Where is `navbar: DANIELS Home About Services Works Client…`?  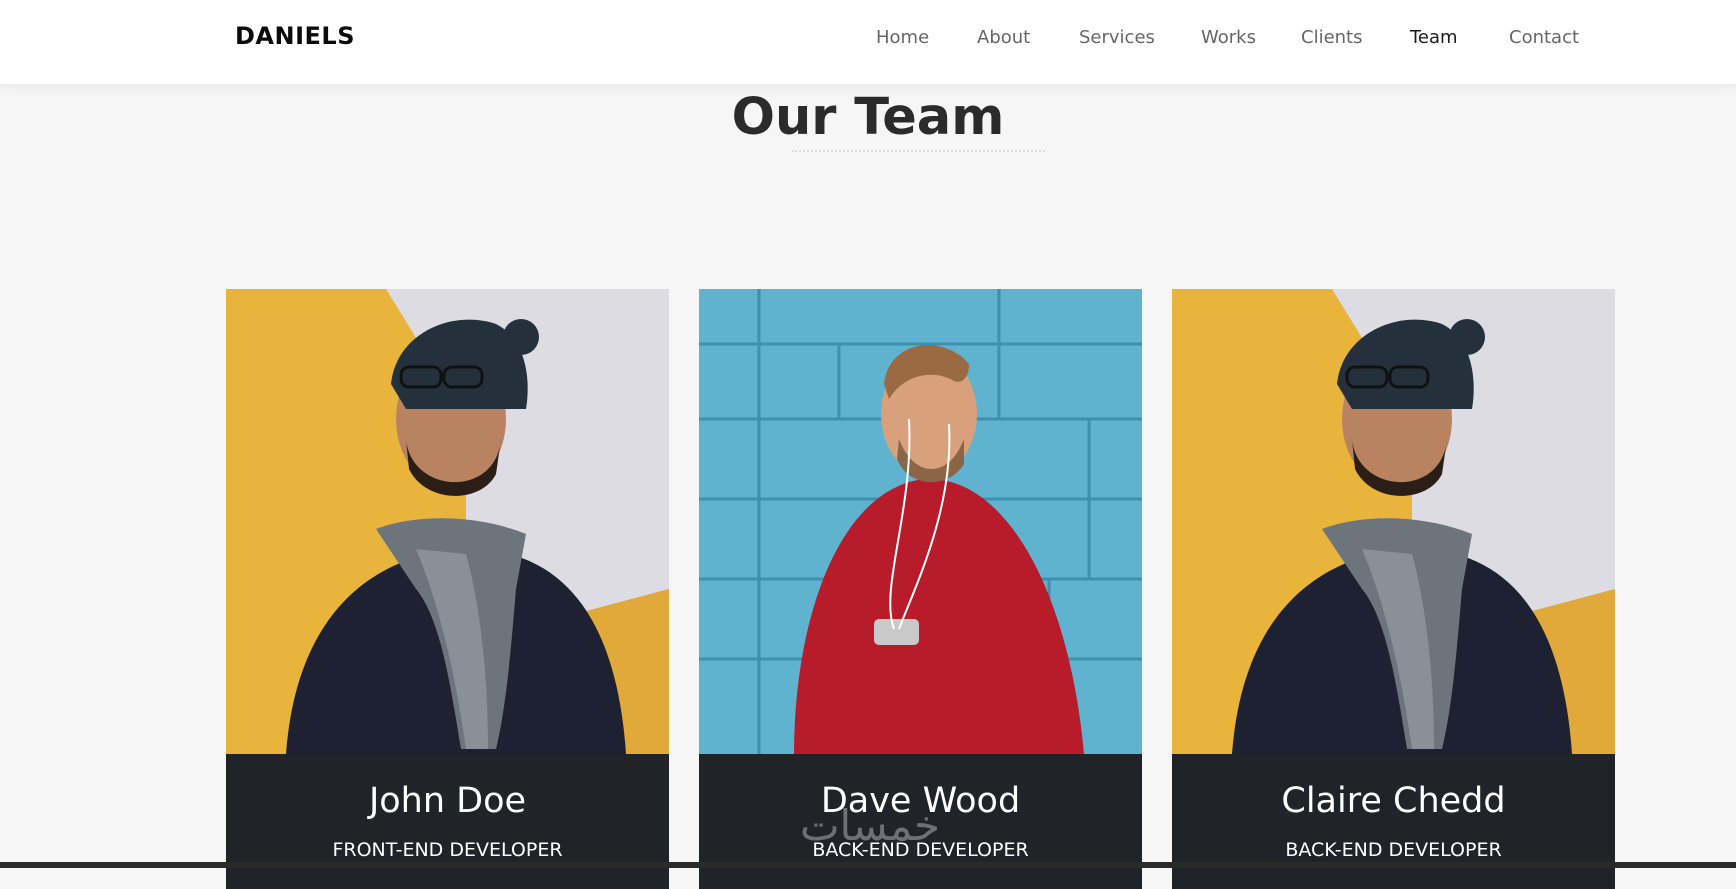
navbar: DANIELS Home About Services Works Client… is located at coordinates (868, 42).